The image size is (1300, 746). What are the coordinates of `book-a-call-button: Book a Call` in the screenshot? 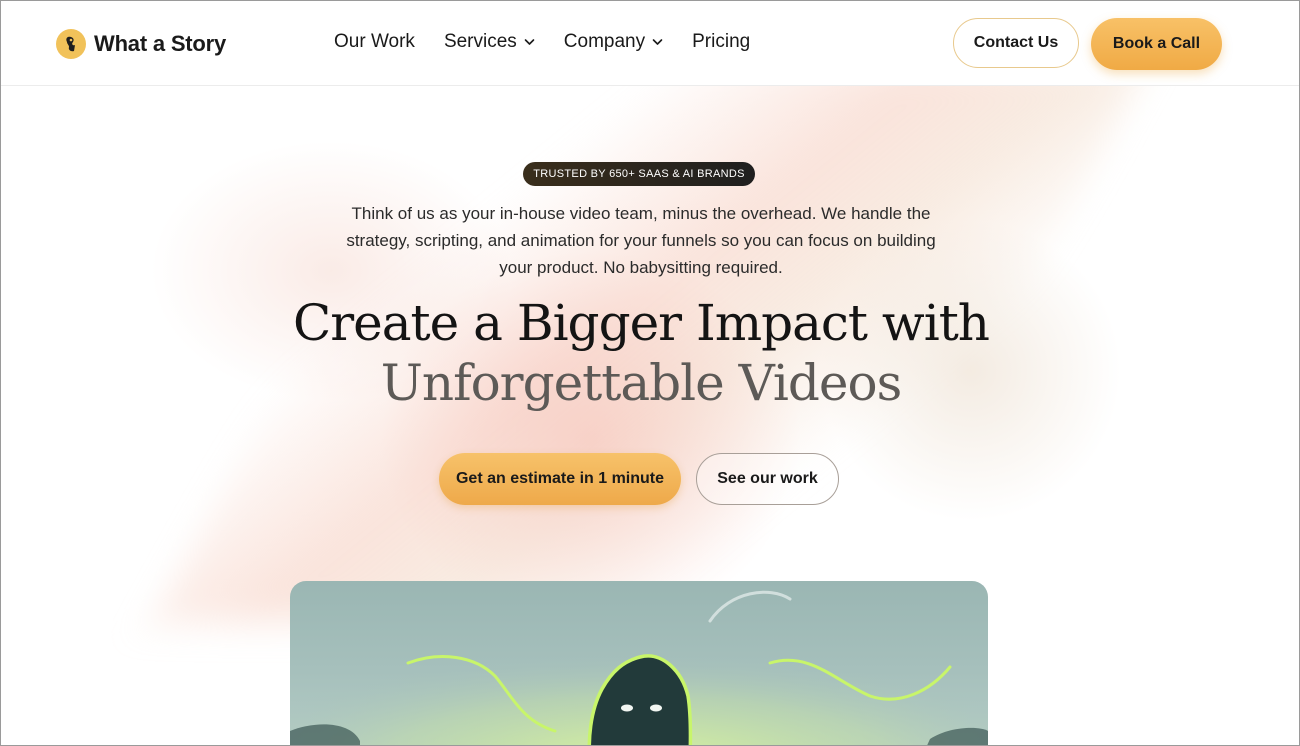 It's located at (1156, 44).